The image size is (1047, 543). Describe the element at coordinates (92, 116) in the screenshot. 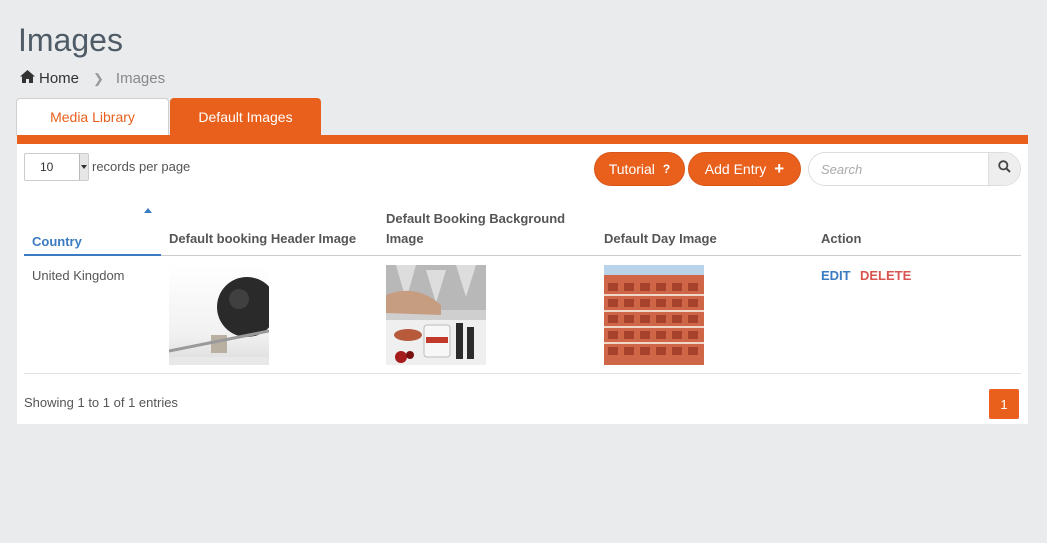

I see `tab-media-library: Media Library` at that location.